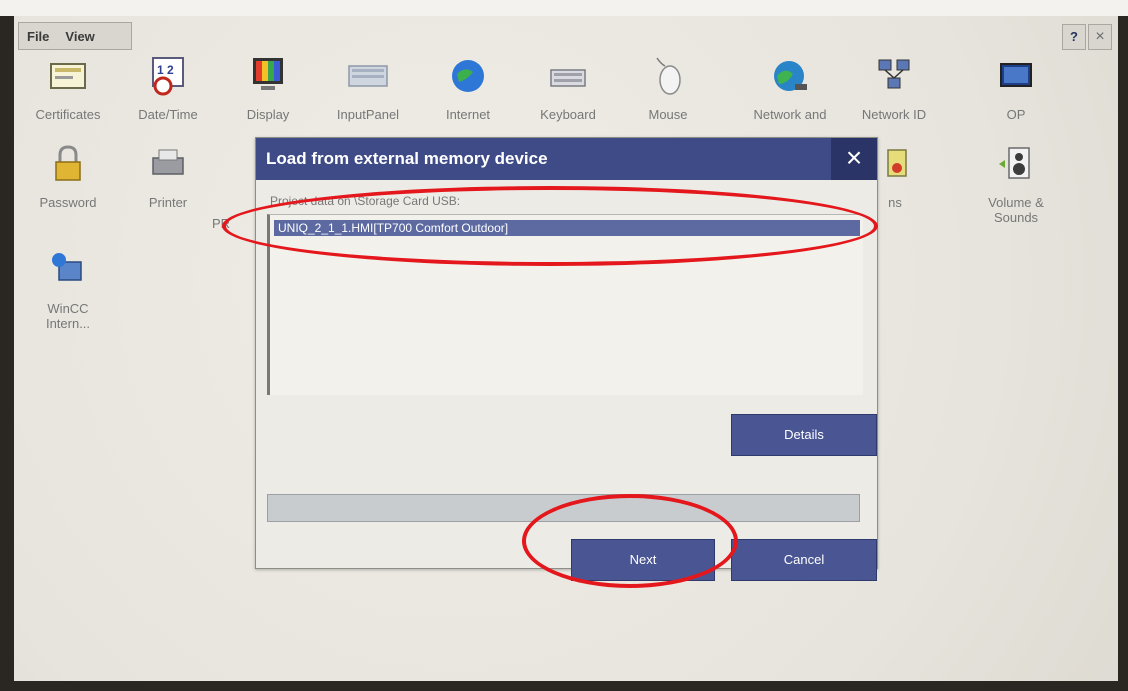 Image resolution: width=1128 pixels, height=691 pixels. I want to click on desktop-icon-op: OP, so click(1016, 89).